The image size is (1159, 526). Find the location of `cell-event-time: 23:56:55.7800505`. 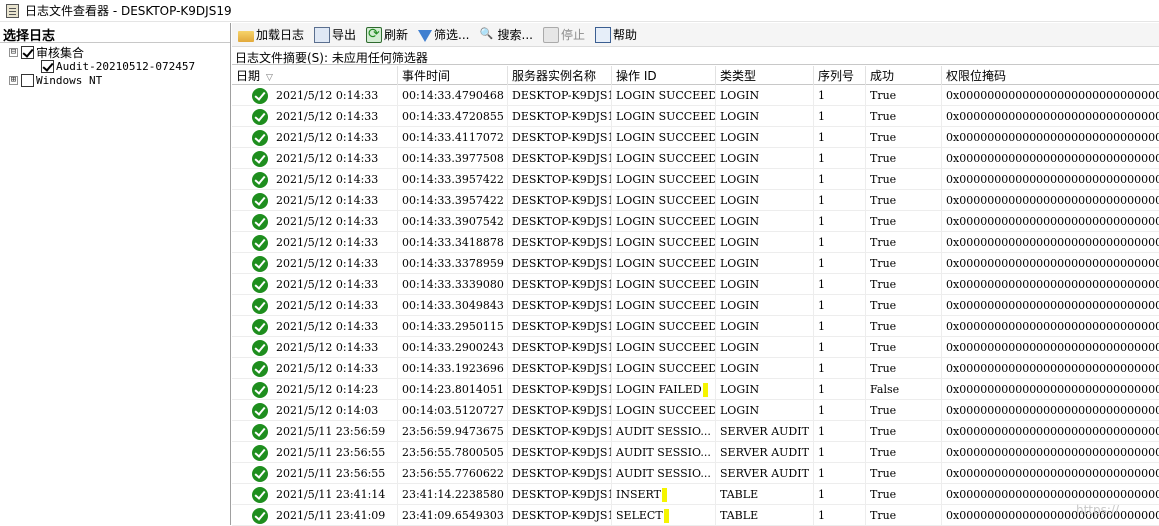

cell-event-time: 23:56:55.7800505 is located at coordinates (453, 452).